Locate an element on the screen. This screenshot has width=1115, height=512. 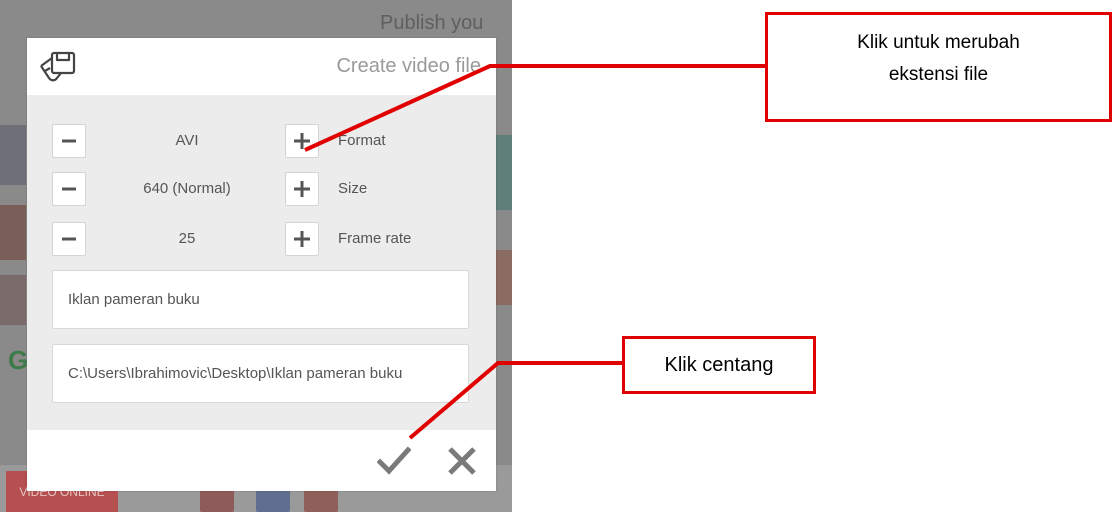
size-decrease-button is located at coordinates (69, 189).